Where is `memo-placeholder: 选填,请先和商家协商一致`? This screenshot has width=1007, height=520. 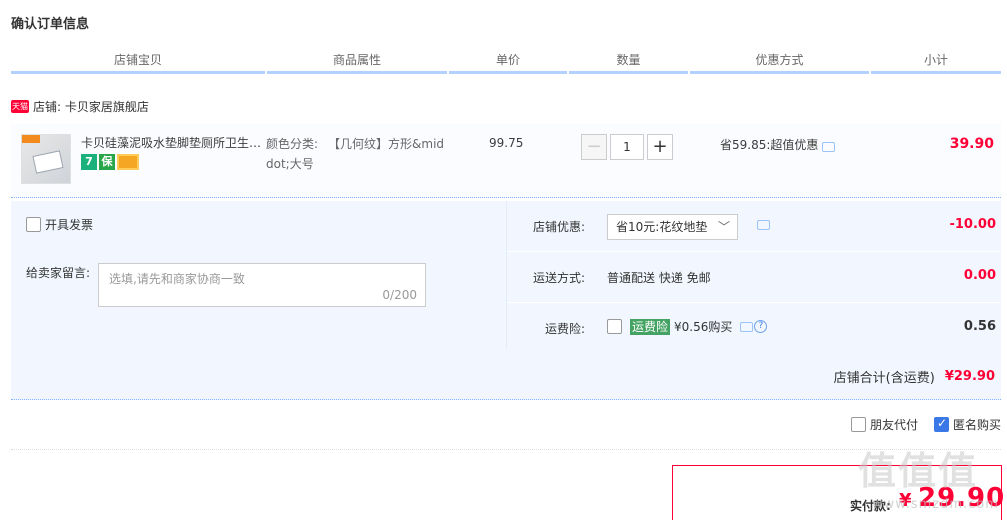 memo-placeholder: 选填,请先和商家协商一致 is located at coordinates (177, 279).